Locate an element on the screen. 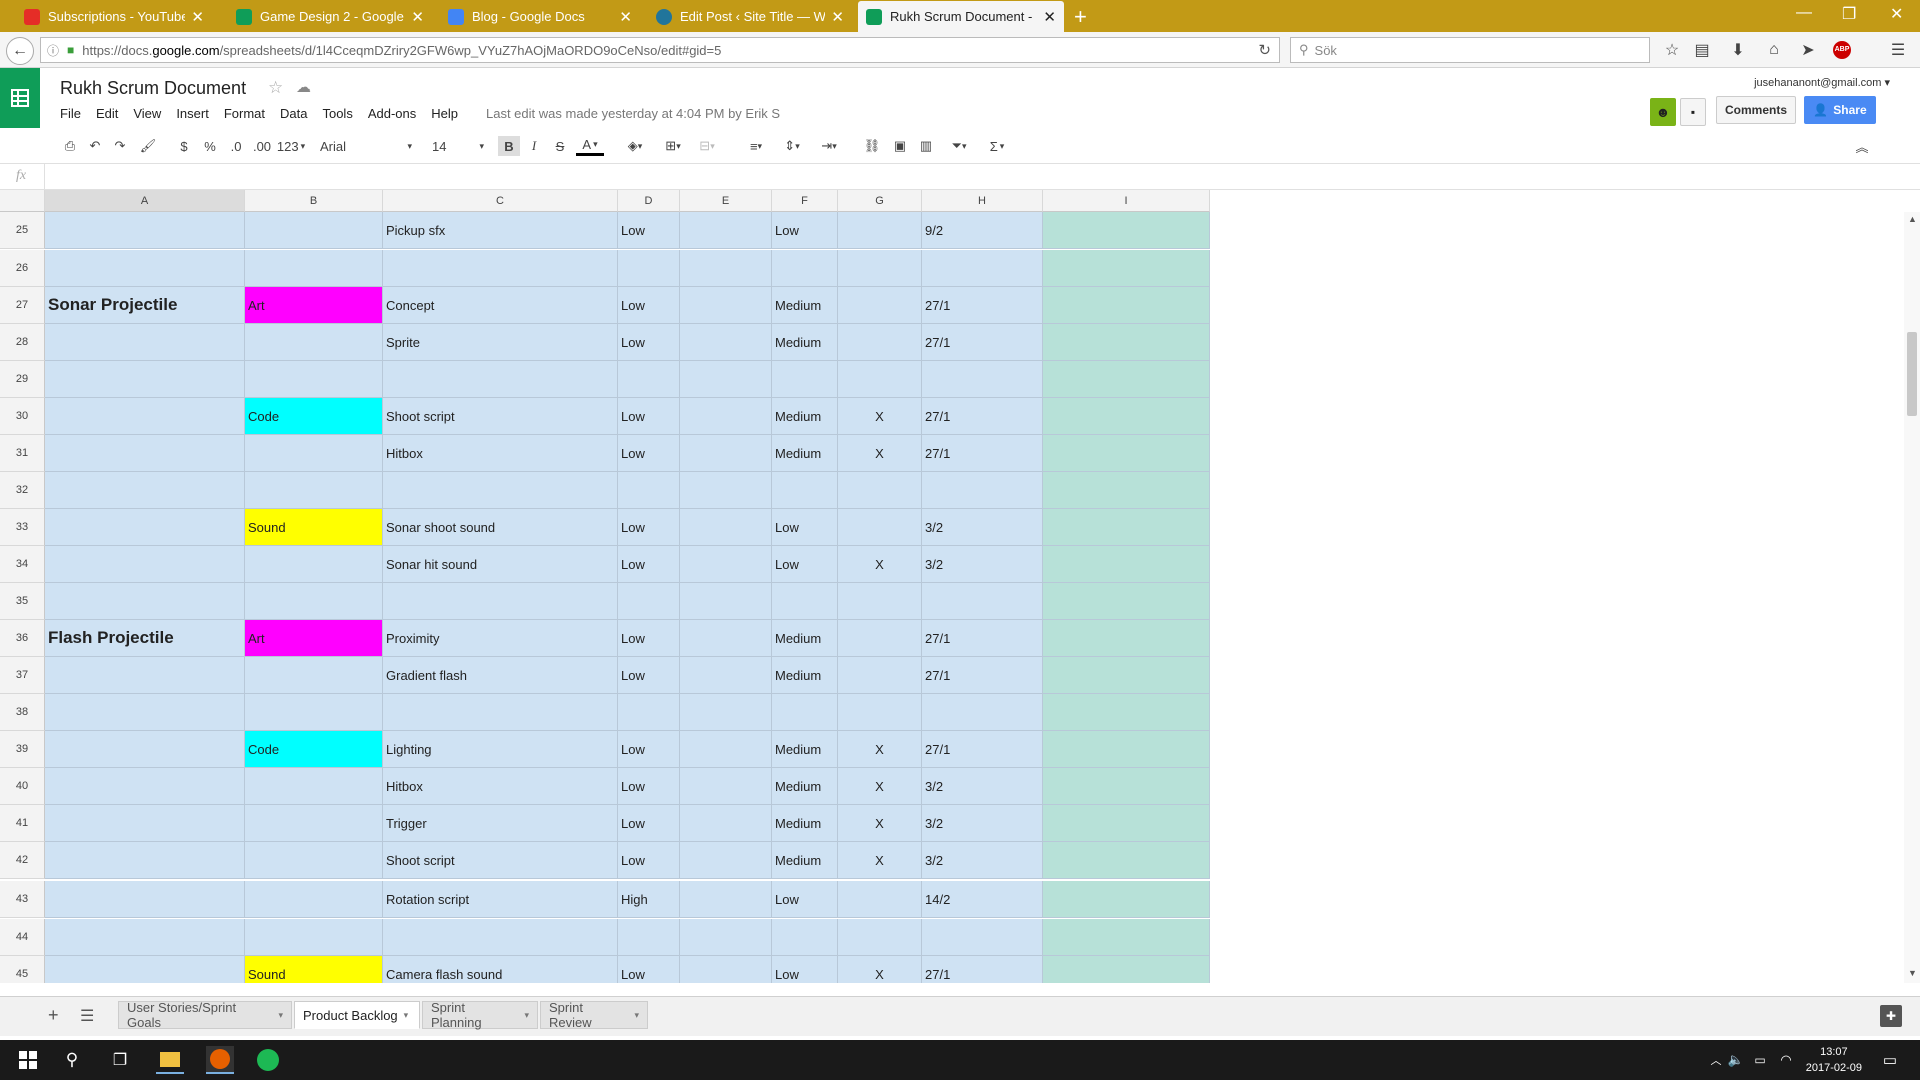 This screenshot has height=1080, width=1920. comments-button: Comments is located at coordinates (1756, 110).